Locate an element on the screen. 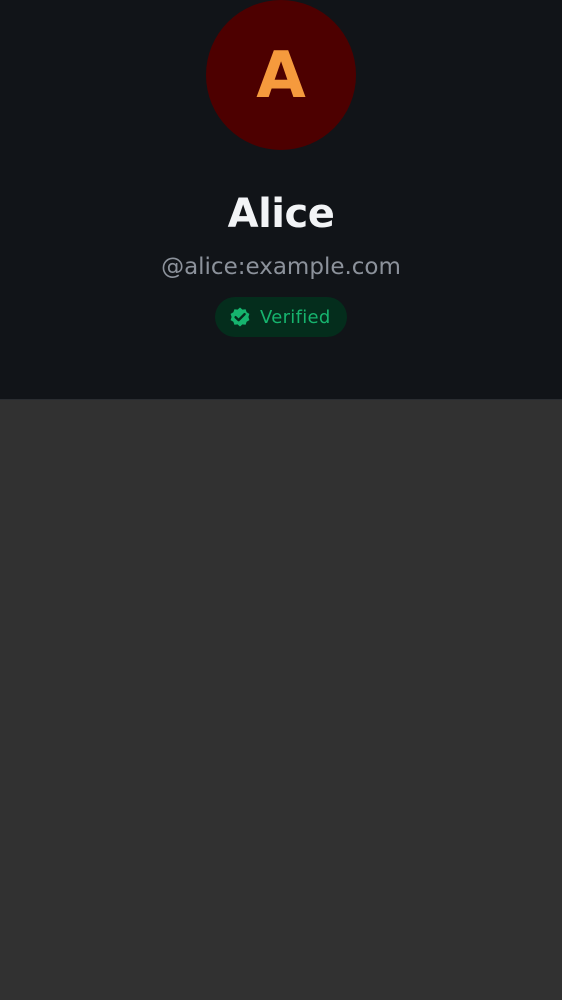 The image size is (562, 1000). avatar-initial: A is located at coordinates (281, 76).